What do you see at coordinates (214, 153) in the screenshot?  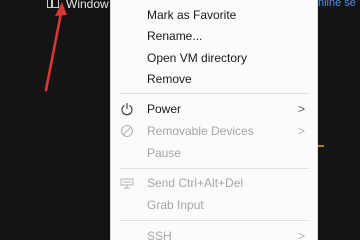 I see `menu-item-pause: Pause` at bounding box center [214, 153].